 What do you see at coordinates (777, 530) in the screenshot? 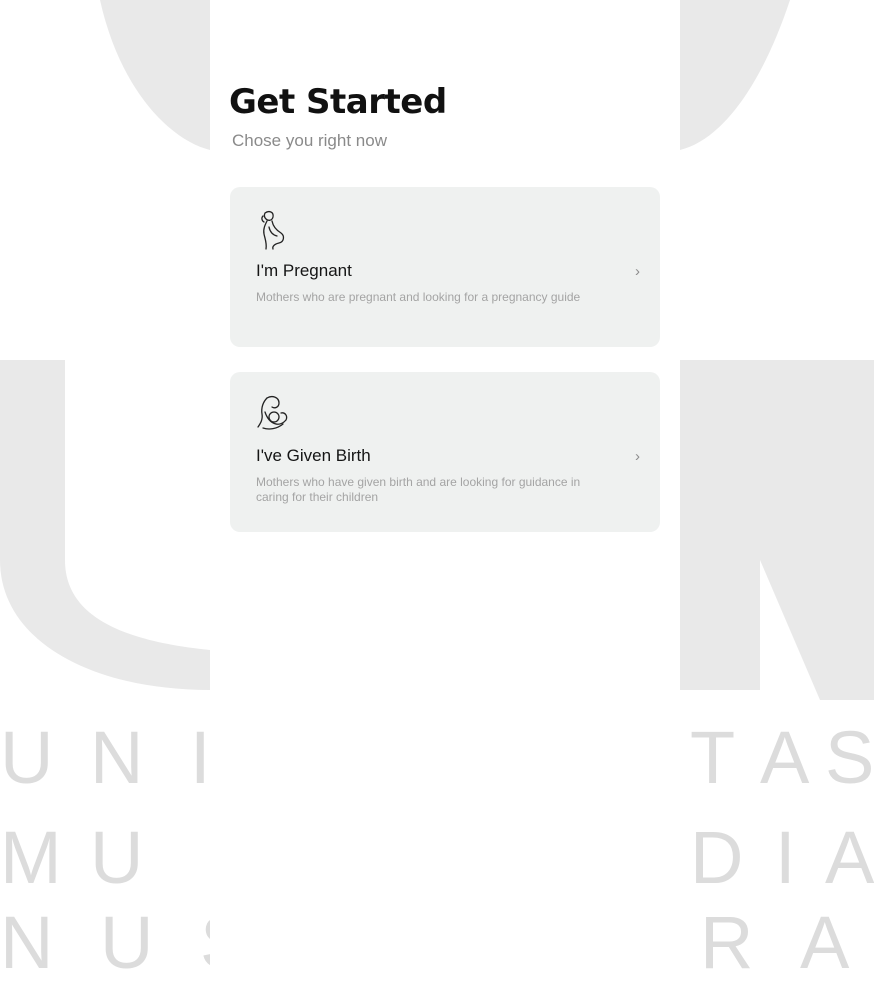
I see `watermark-n-right` at bounding box center [777, 530].